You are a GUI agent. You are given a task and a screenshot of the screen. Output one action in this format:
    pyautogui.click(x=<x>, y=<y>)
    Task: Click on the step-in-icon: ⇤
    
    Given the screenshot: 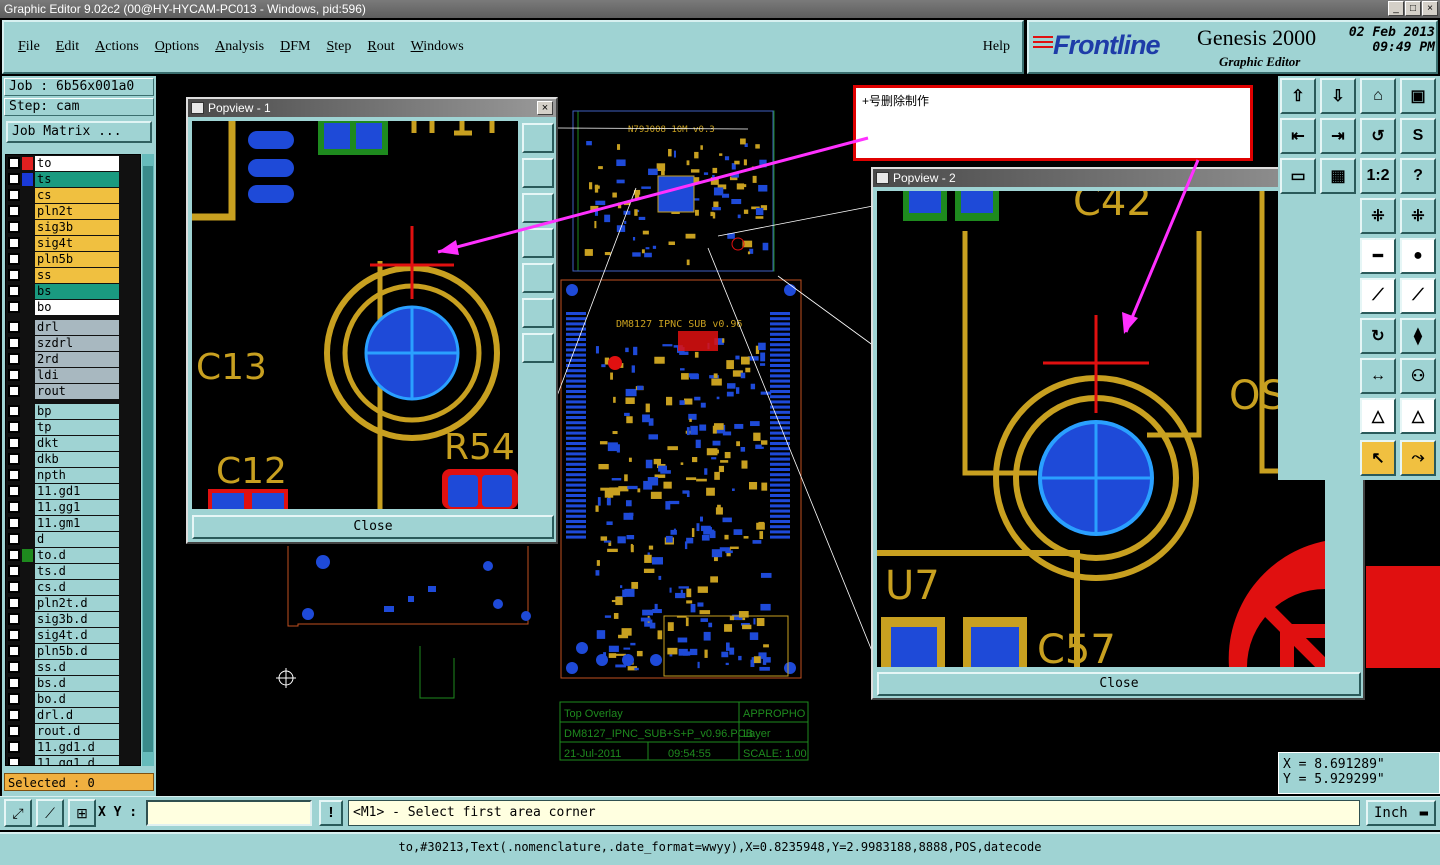 What is the action you would take?
    pyautogui.click(x=1298, y=136)
    